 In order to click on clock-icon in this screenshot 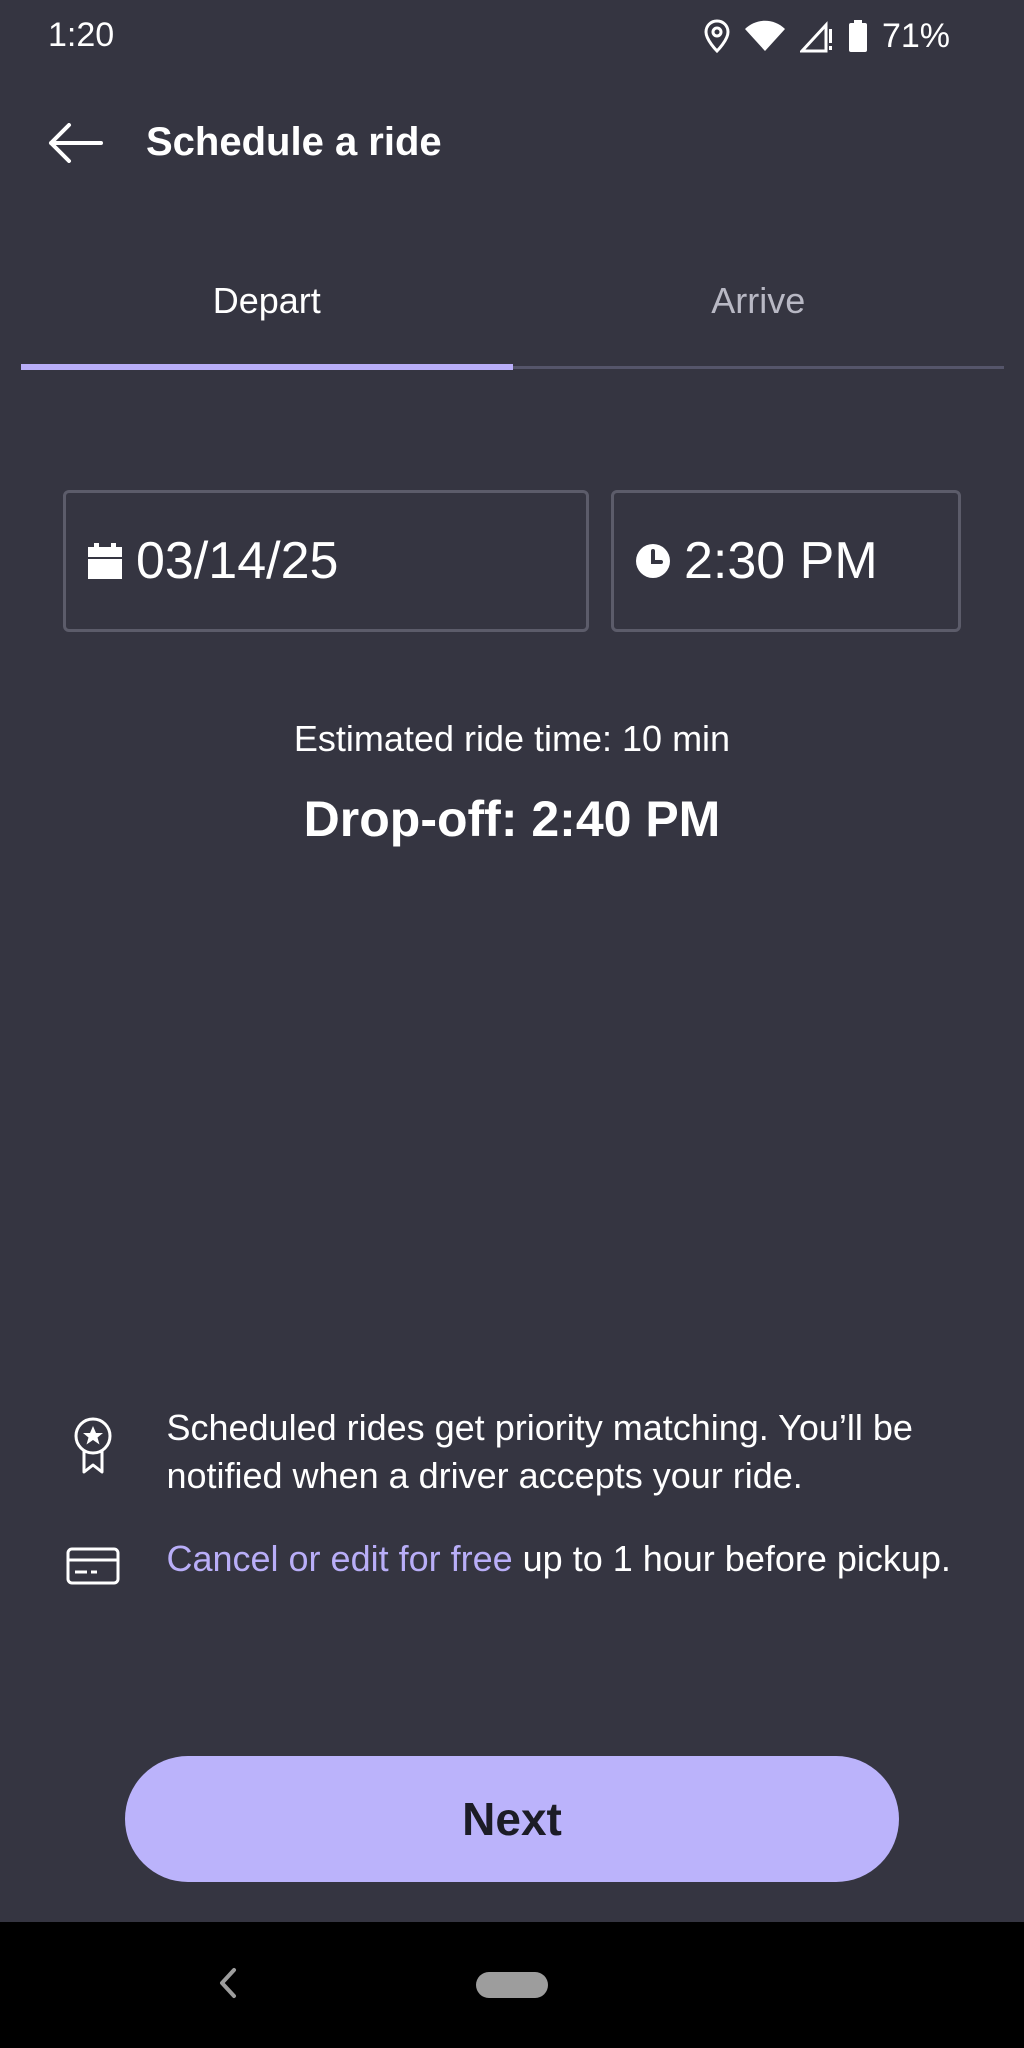, I will do `click(653, 561)`.